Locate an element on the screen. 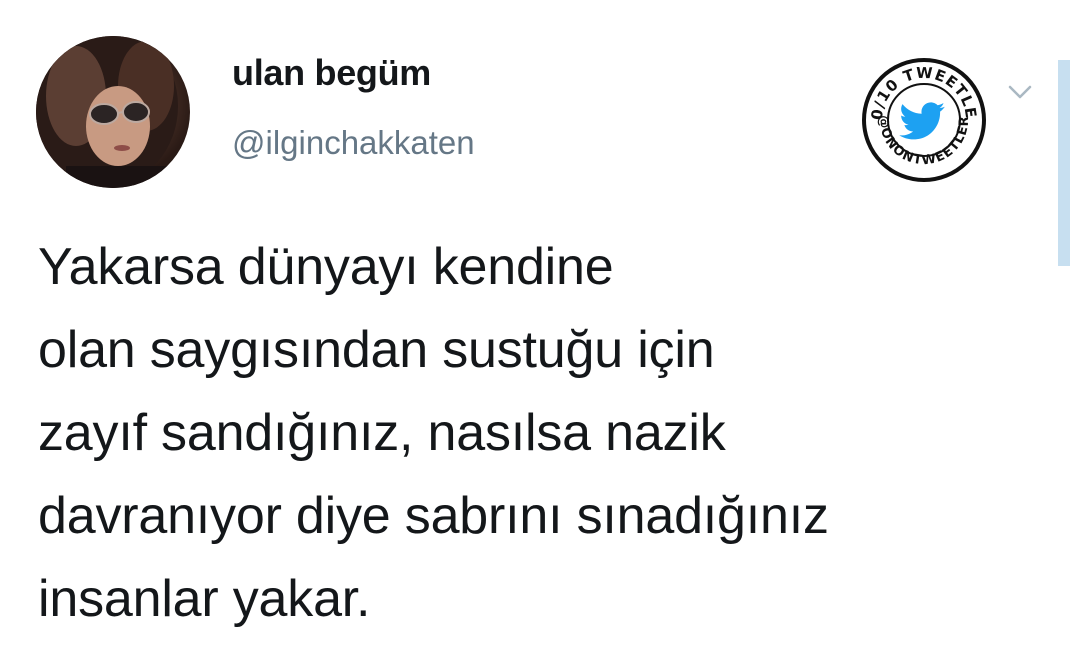 Image resolution: width=1070 pixels, height=672 pixels. avatar is located at coordinates (113, 112).